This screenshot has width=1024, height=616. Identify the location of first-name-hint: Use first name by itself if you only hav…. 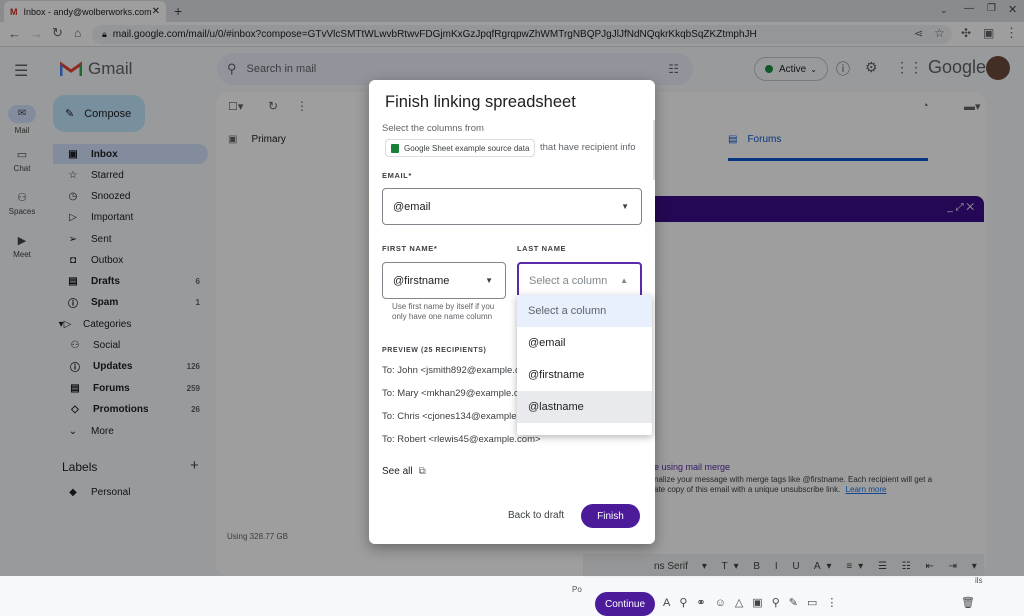
(443, 312).